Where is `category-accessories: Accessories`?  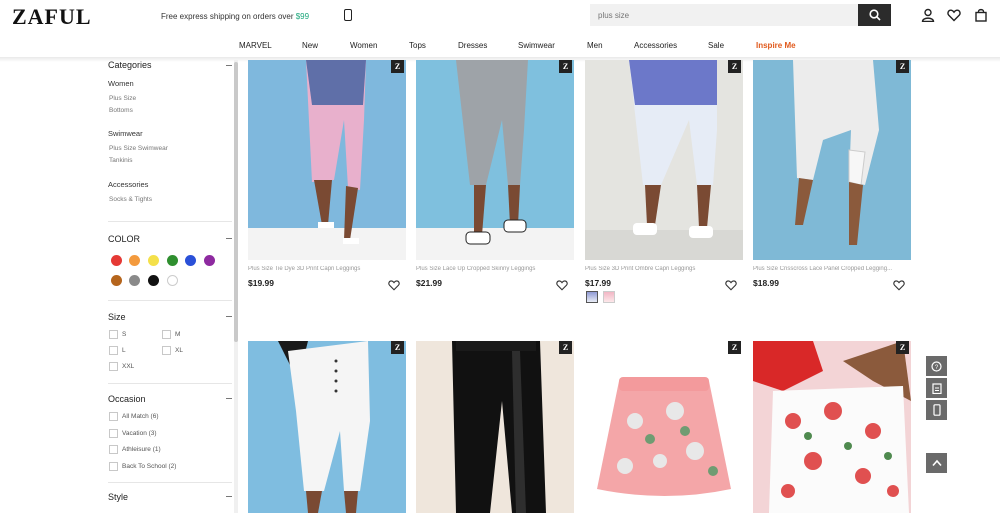
category-accessories: Accessories is located at coordinates (128, 184).